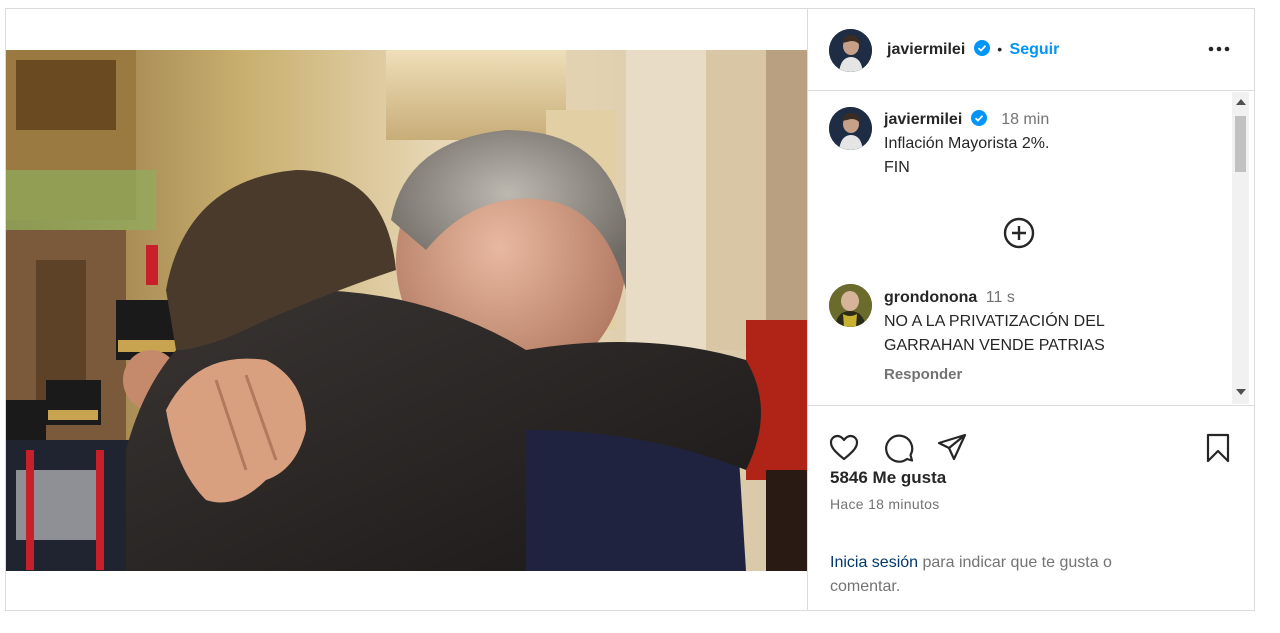 This screenshot has height=633, width=1280. What do you see at coordinates (899, 448) in the screenshot?
I see `comment-bubble-icon` at bounding box center [899, 448].